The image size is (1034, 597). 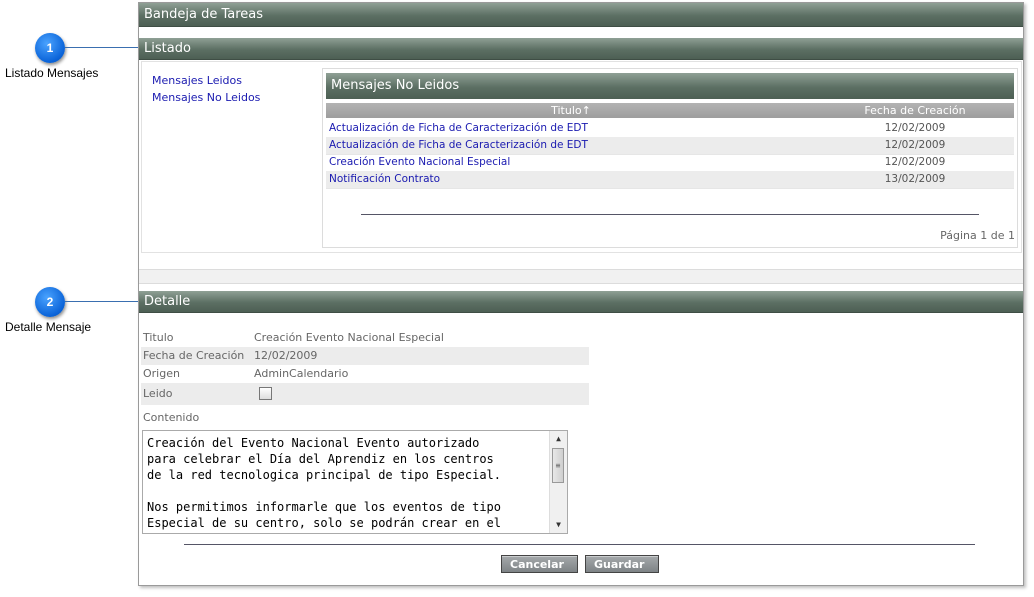 I want to click on field-titulo: Titulo Creación Evento Nacional Especial, so click(x=365, y=338).